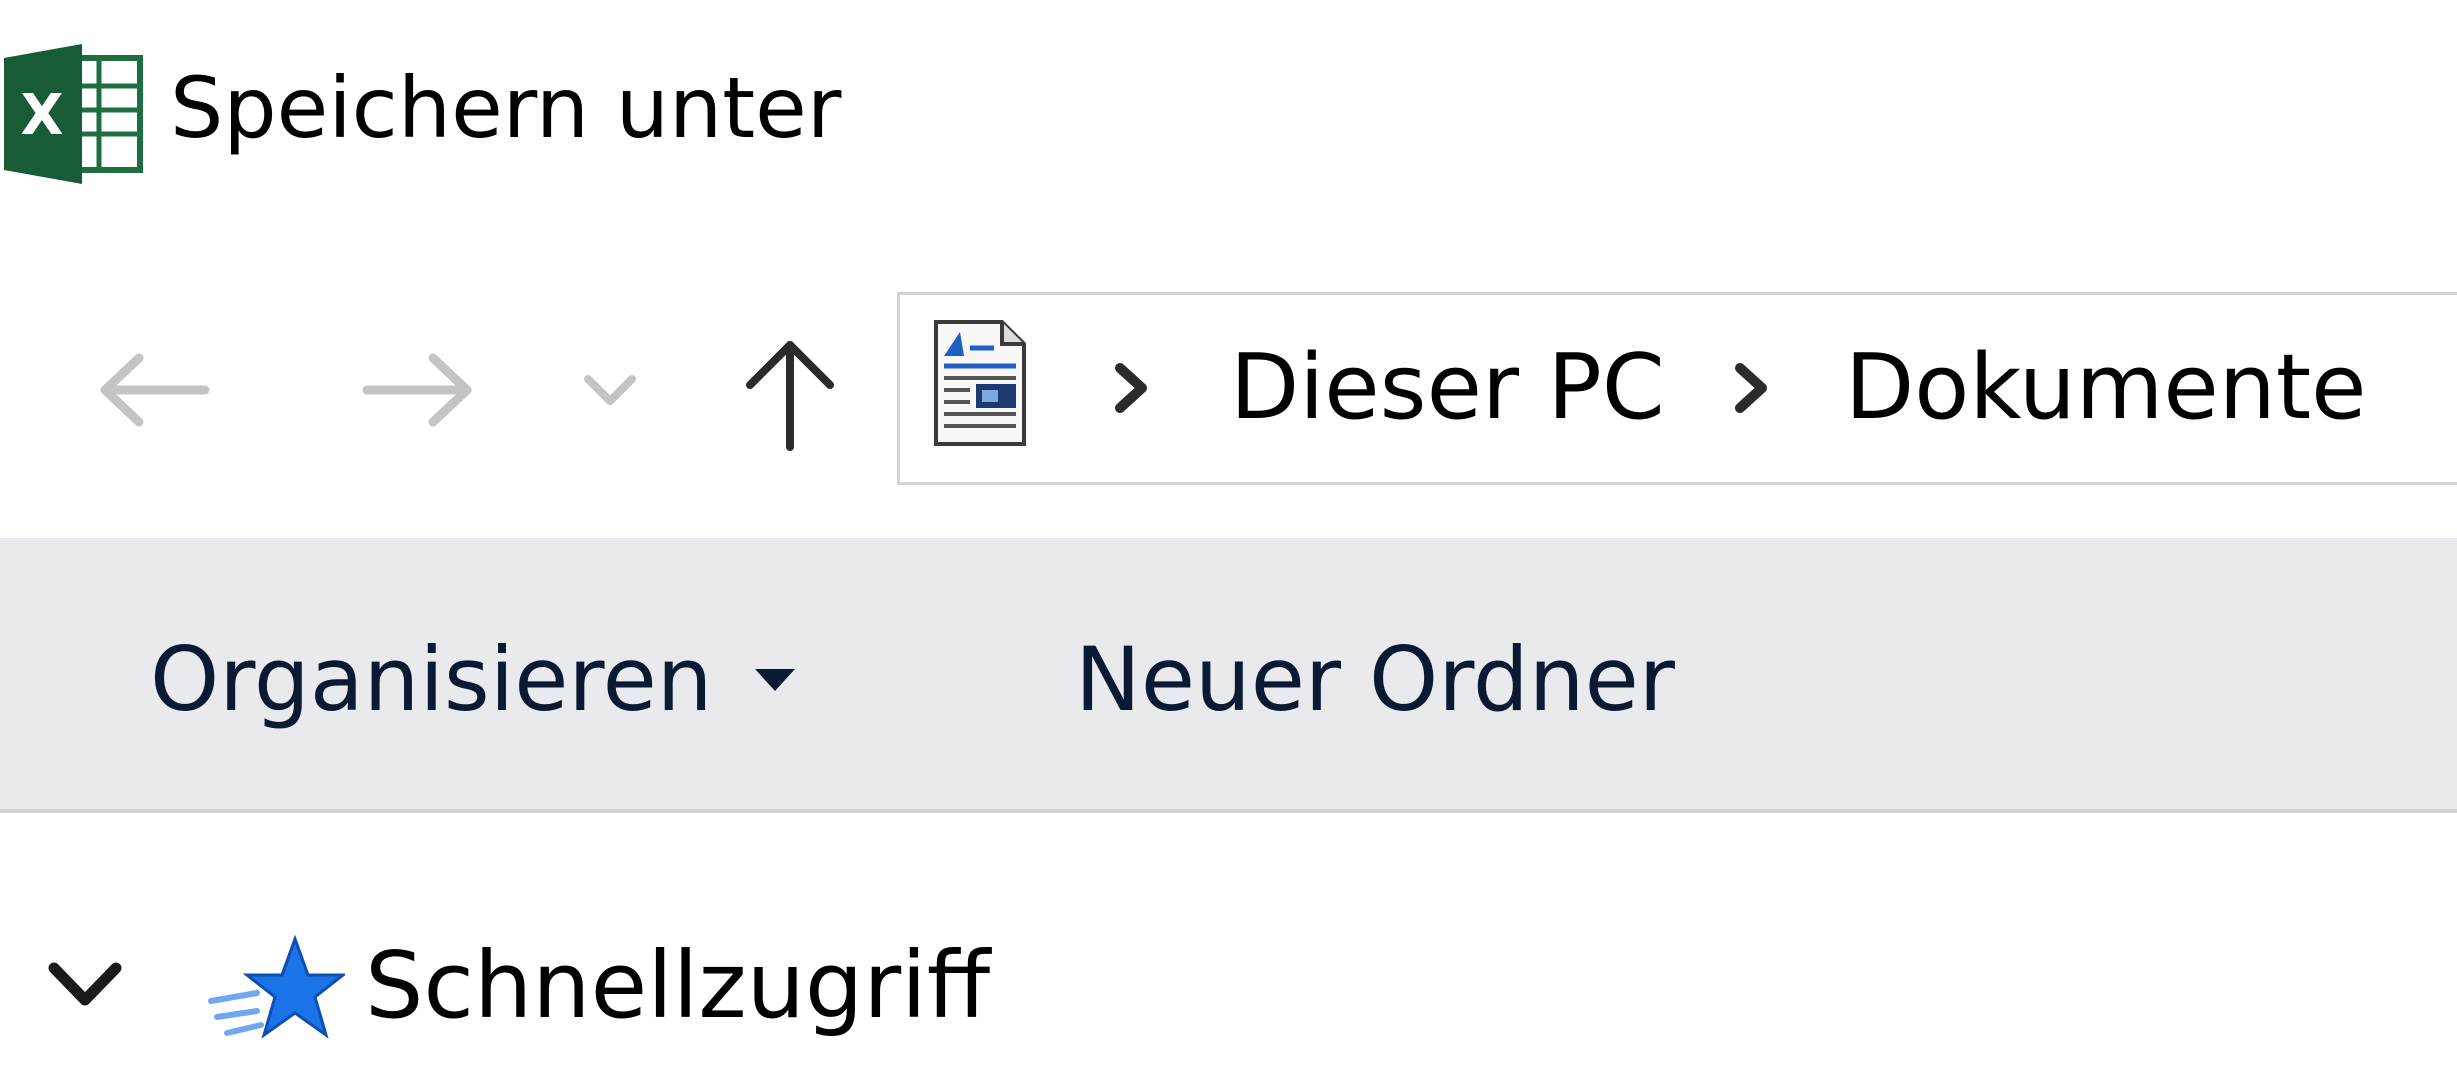 This screenshot has width=2457, height=1080. Describe the element at coordinates (431, 679) in the screenshot. I see `organize-label: Organisieren` at that location.